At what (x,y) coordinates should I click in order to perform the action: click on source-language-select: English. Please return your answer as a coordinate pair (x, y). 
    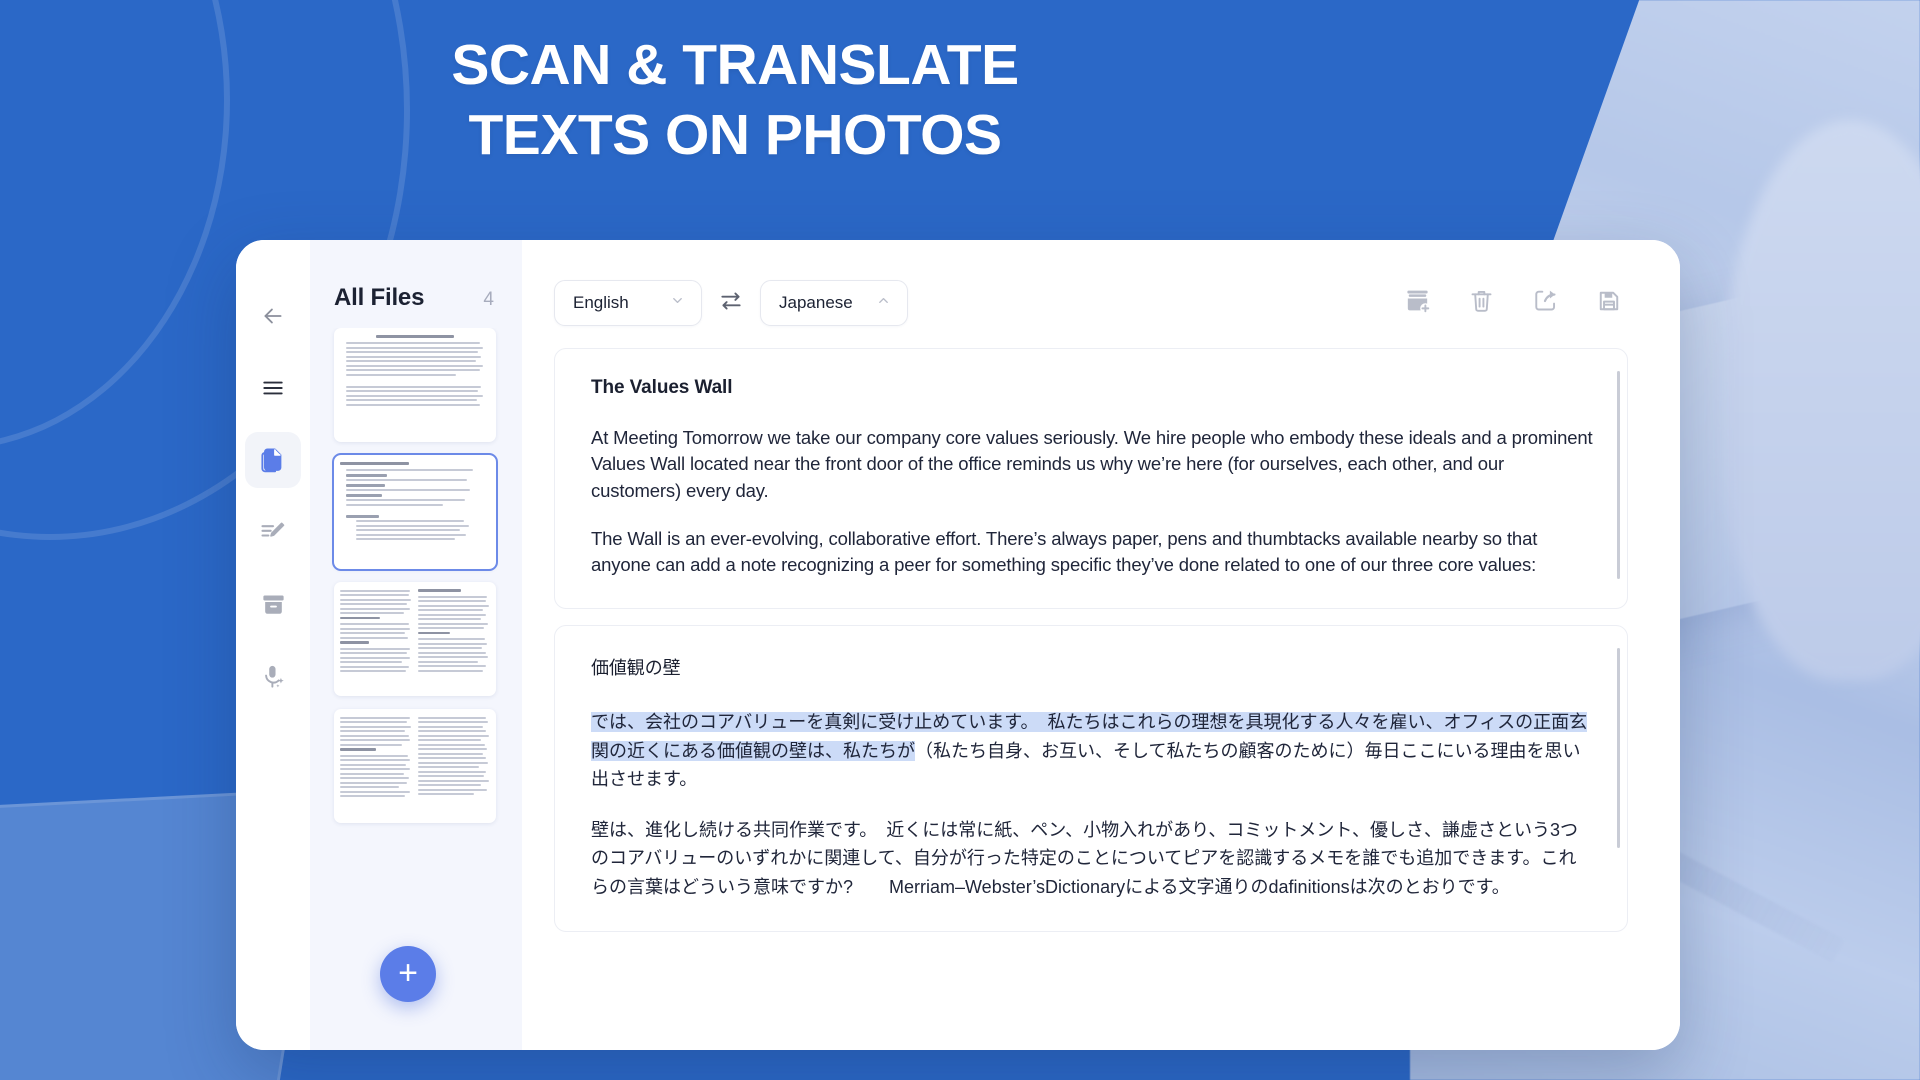
    Looking at the image, I should click on (628, 303).